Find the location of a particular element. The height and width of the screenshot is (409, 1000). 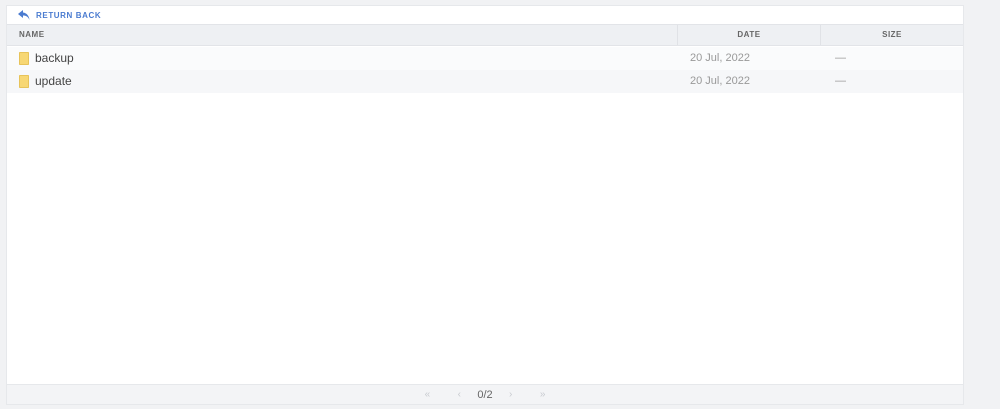

return-back-button: RETURN BACK is located at coordinates (59, 15).